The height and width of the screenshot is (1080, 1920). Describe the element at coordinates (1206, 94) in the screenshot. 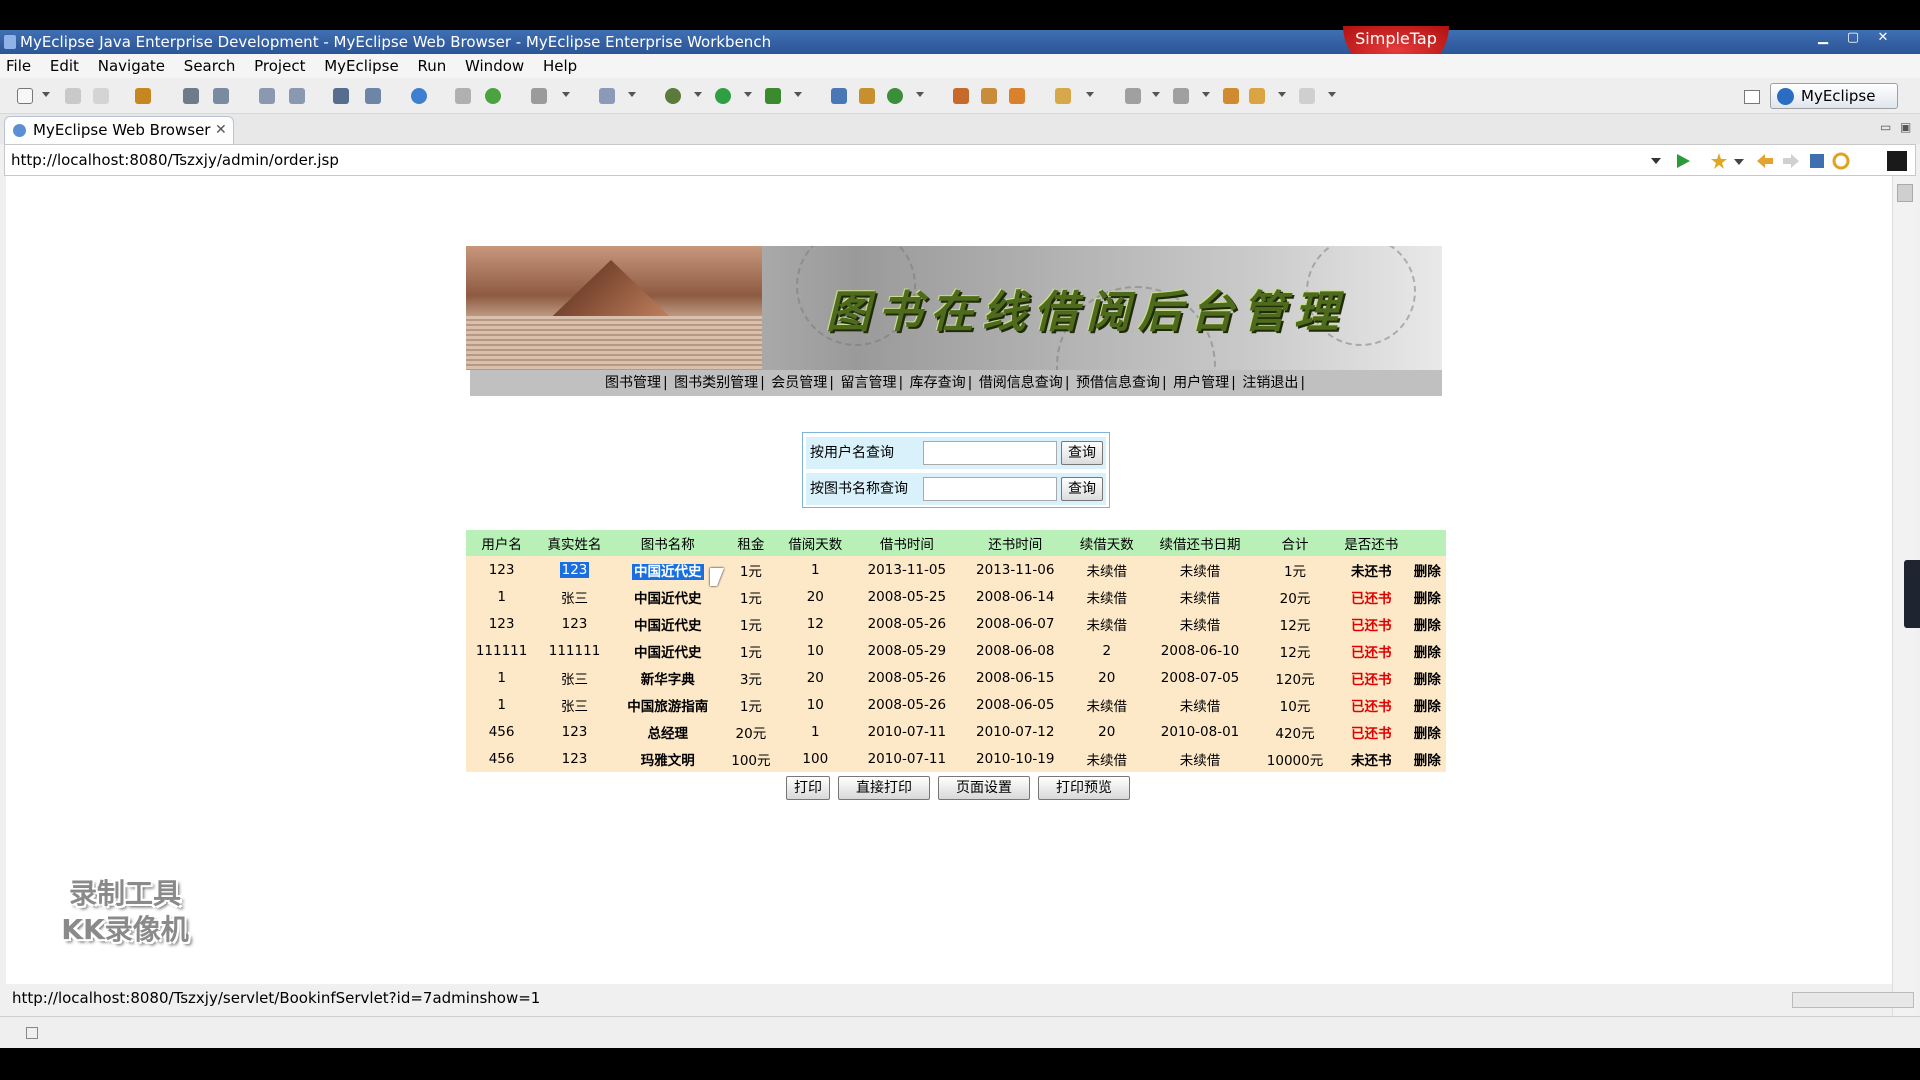

I see `prev-annotation-dropdown-icon` at that location.